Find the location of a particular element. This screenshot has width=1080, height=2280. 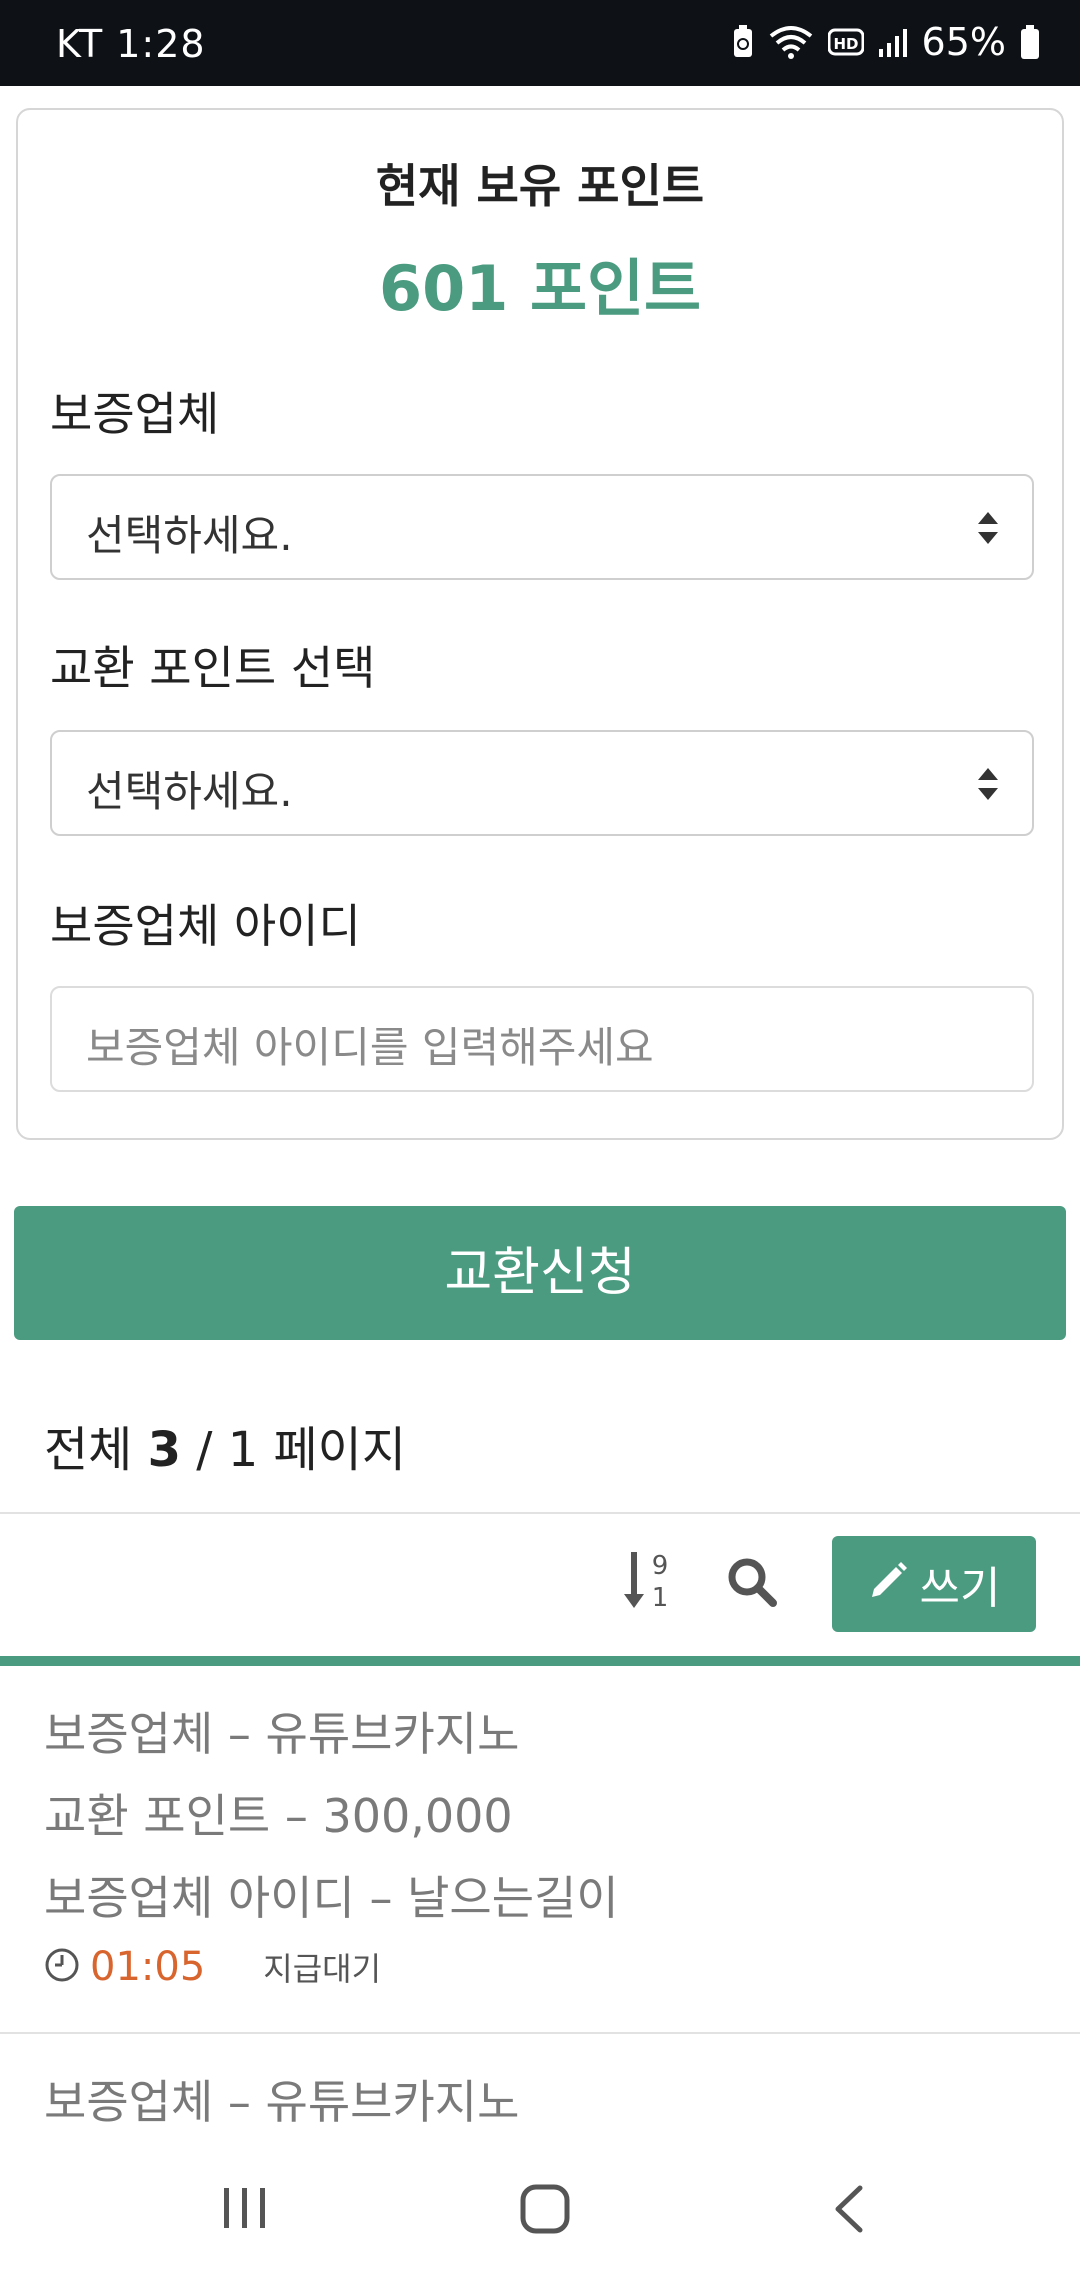

company-label: 보증업체 is located at coordinates (135, 414).